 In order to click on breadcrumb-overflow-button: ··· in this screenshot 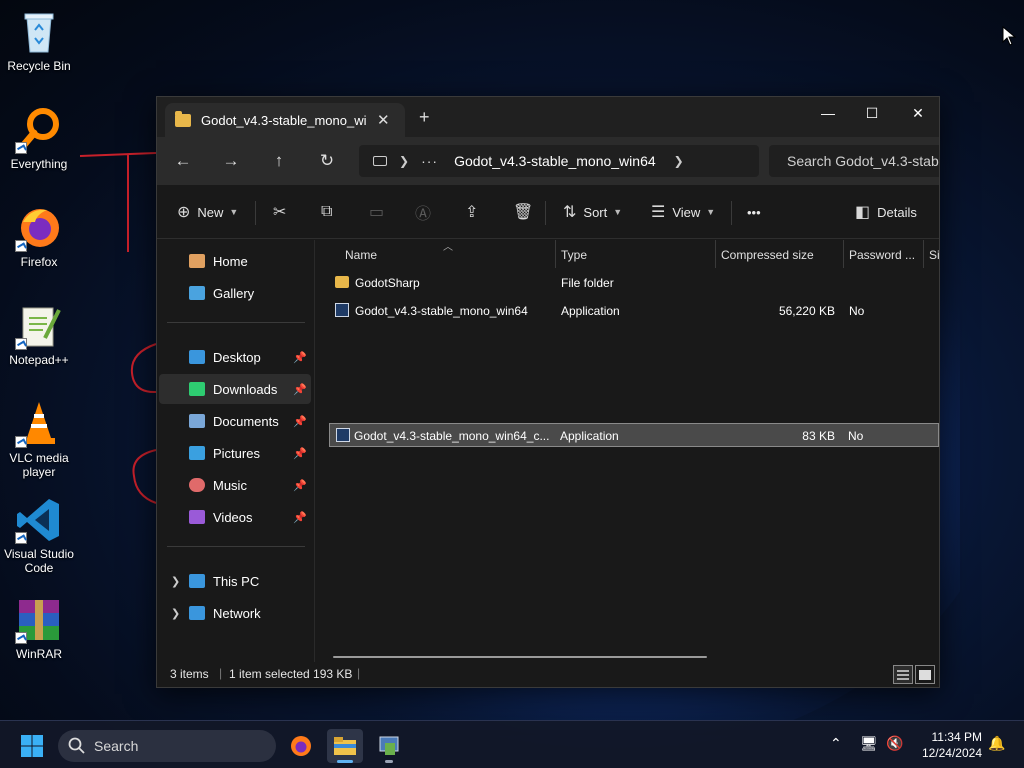, I will do `click(429, 161)`.